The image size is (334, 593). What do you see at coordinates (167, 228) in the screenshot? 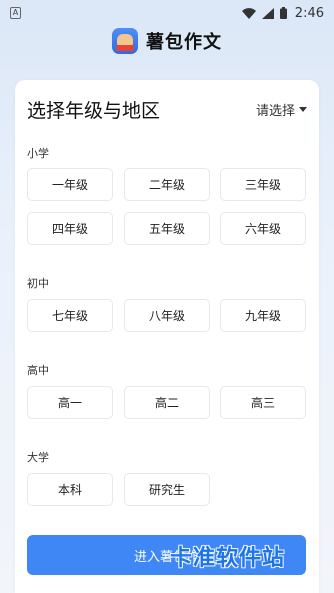
I see `grade-button: 五年级` at bounding box center [167, 228].